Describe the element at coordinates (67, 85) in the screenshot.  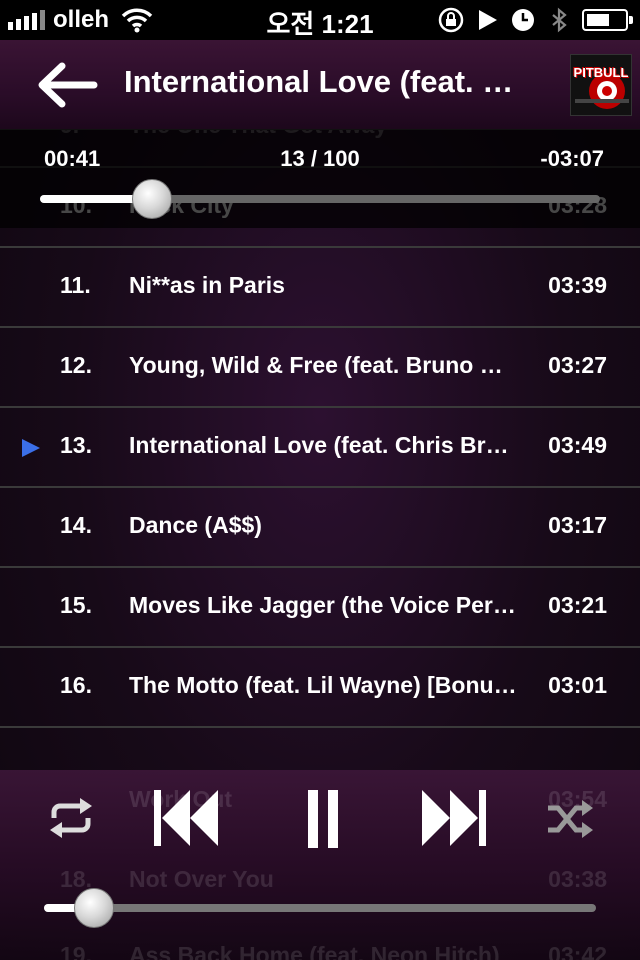
I see `back-arrow-icon` at that location.